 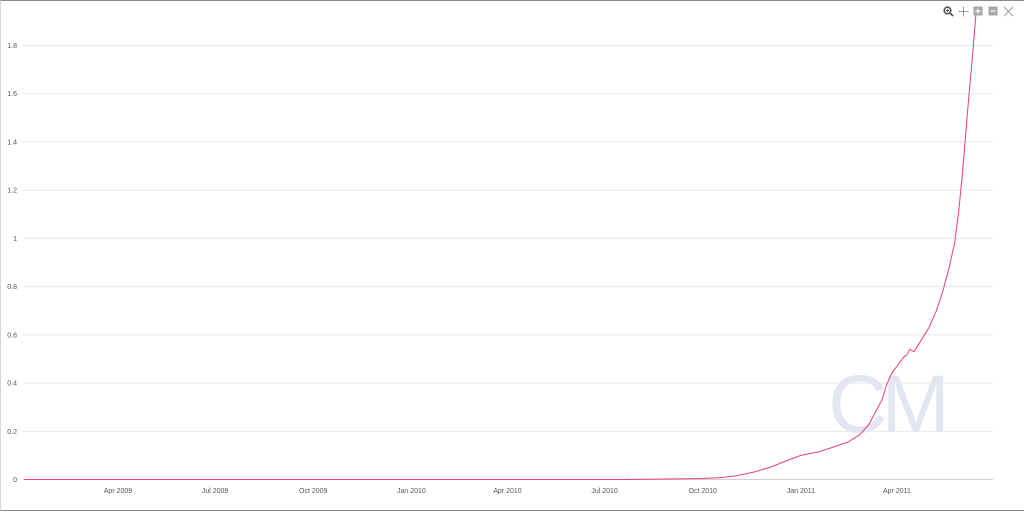 What do you see at coordinates (118, 491) in the screenshot?
I see `x-tick-label: Apr 2009` at bounding box center [118, 491].